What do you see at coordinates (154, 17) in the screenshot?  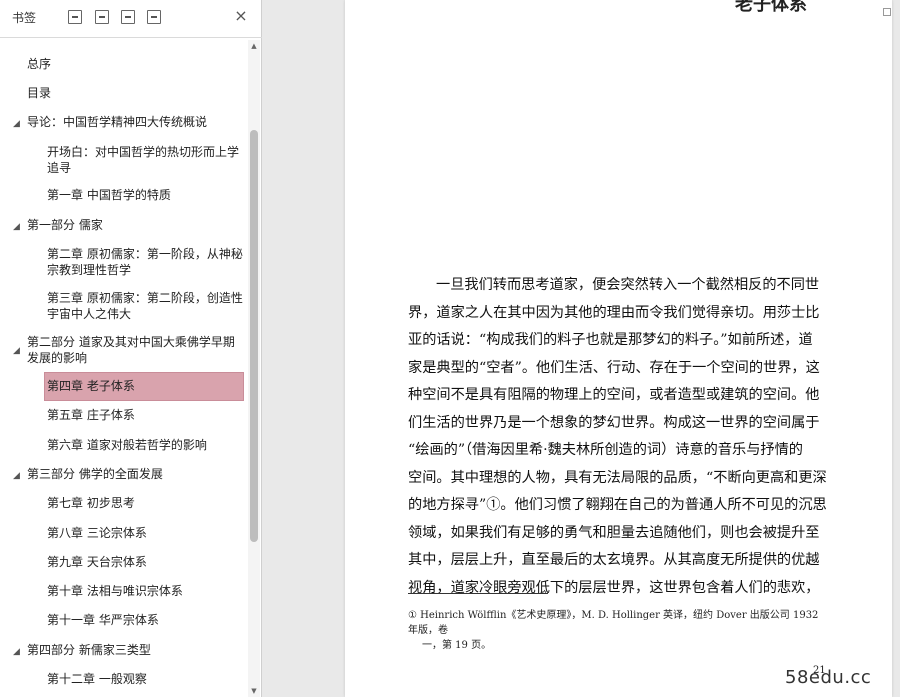 I see `bookmark-icon` at bounding box center [154, 17].